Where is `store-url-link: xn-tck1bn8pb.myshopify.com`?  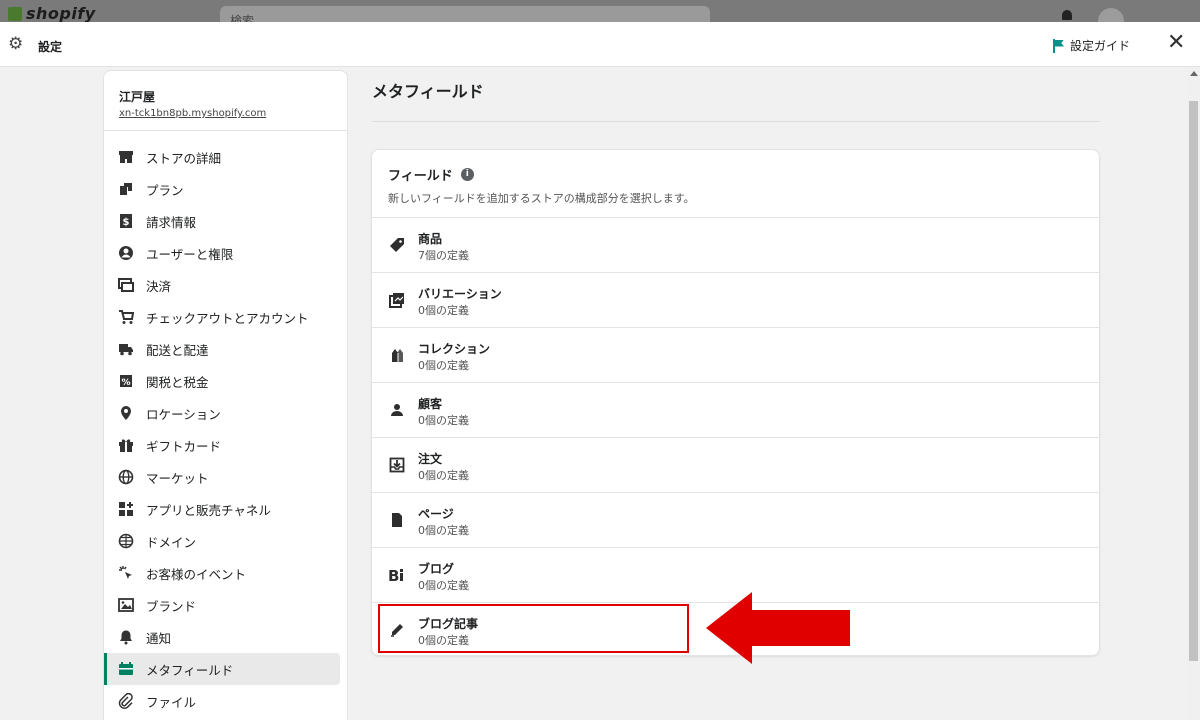
store-url-link: xn-tck1bn8pb.myshopify.com is located at coordinates (225, 113).